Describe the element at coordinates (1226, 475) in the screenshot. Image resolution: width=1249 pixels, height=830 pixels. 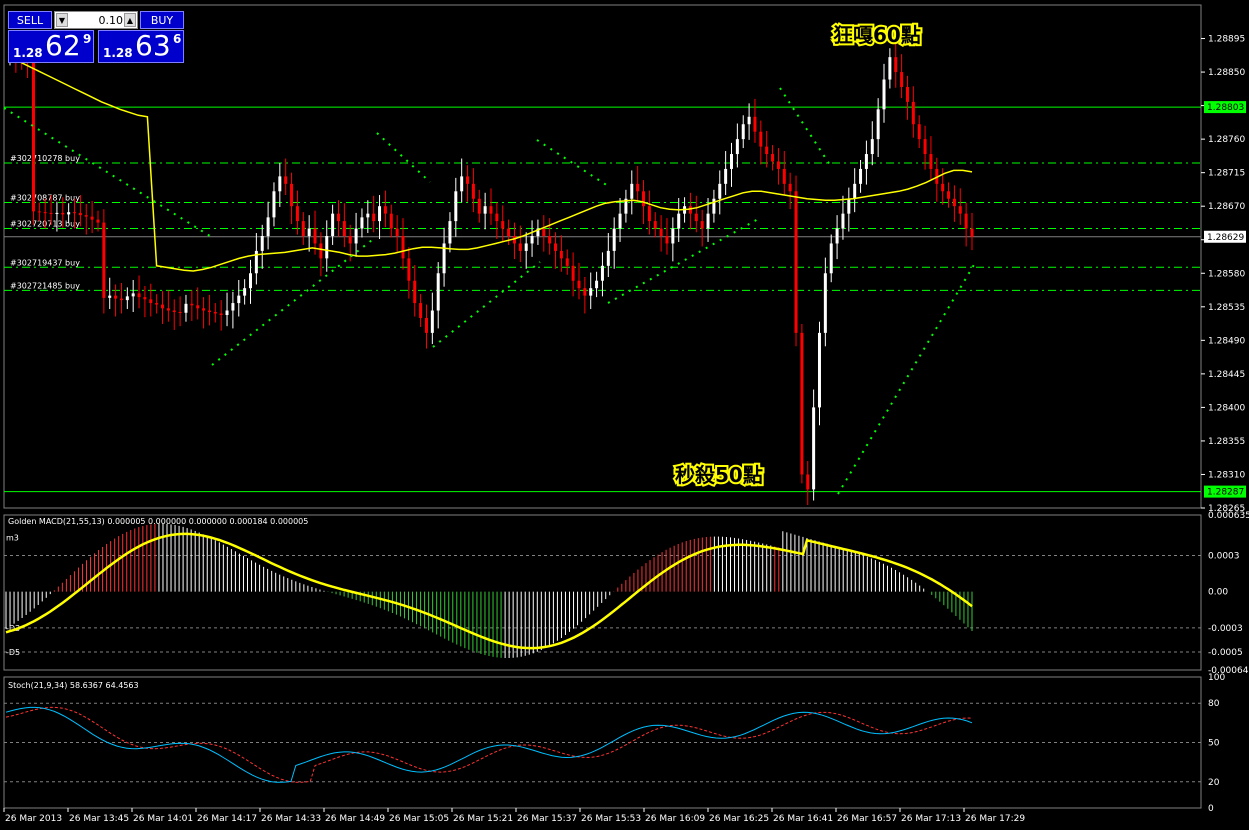
I see `price-tick-label: 1.28310` at that location.